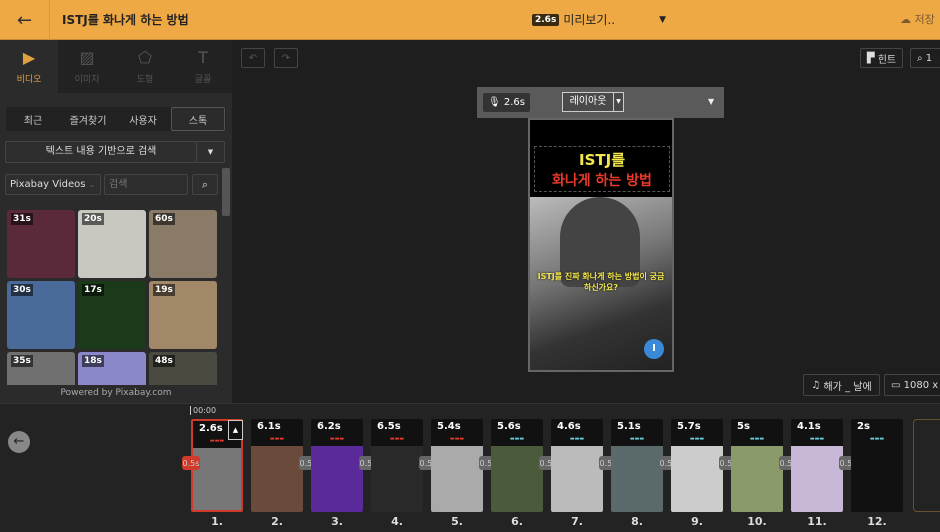  I want to click on preview-dropdown: 2.6s 미리보기.. ▼, so click(599, 19).